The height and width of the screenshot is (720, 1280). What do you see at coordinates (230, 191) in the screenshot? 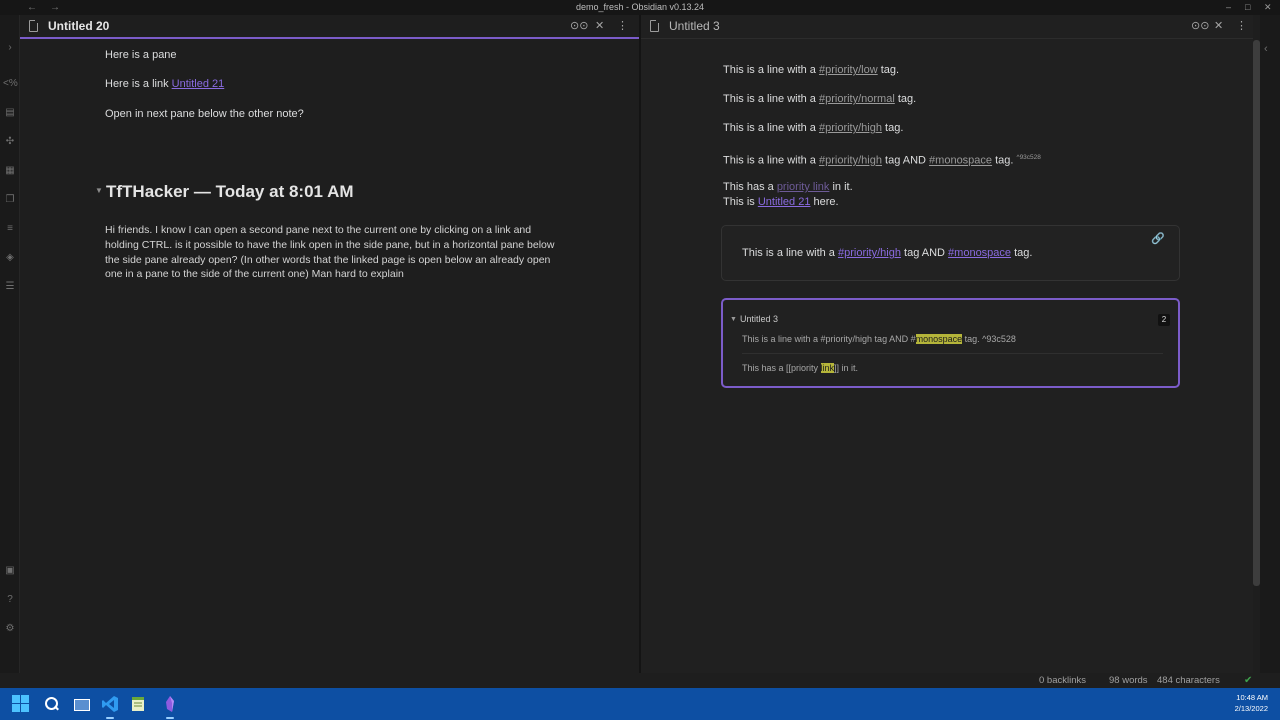
I see `note-heading: TfTHacker — Today at 8:01 AM` at bounding box center [230, 191].